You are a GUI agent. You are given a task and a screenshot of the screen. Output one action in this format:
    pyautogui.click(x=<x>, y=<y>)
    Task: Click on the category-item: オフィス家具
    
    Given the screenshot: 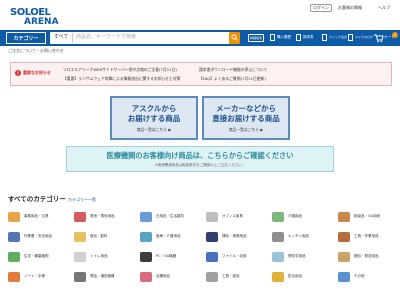 What is the action you would take?
    pyautogui.click(x=238, y=217)
    